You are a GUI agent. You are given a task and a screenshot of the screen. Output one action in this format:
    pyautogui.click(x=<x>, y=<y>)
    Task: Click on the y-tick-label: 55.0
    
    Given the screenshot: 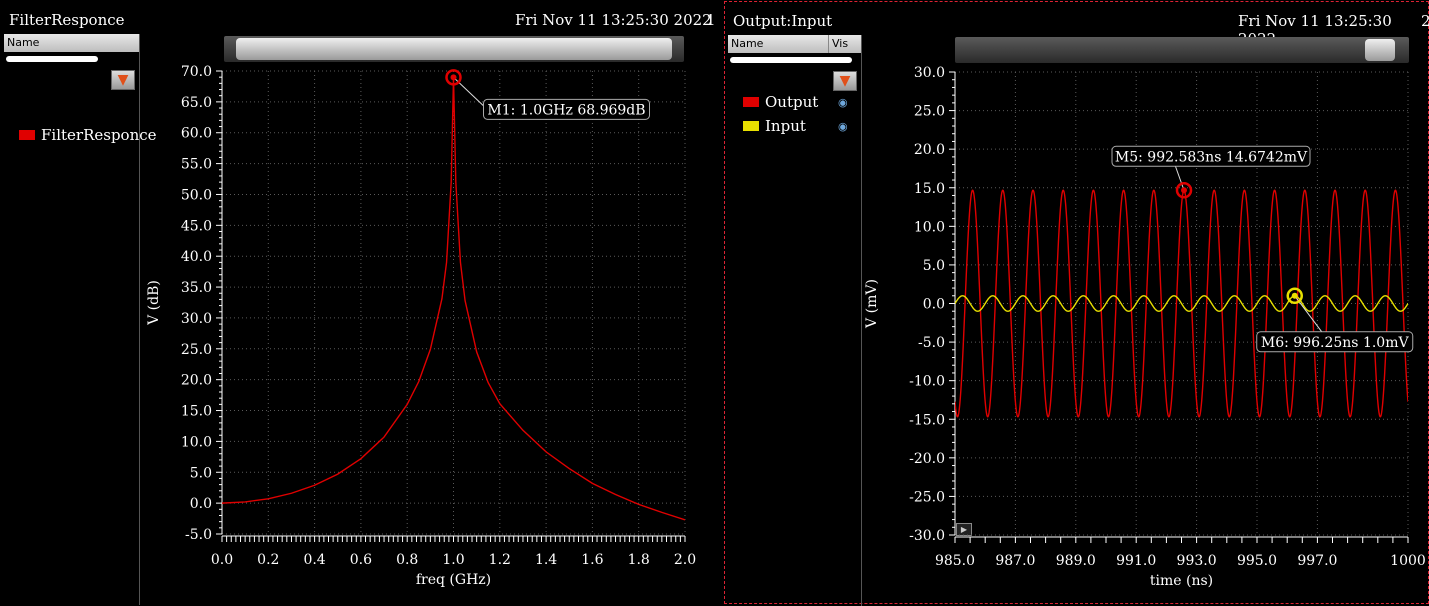 What is the action you would take?
    pyautogui.click(x=196, y=165)
    